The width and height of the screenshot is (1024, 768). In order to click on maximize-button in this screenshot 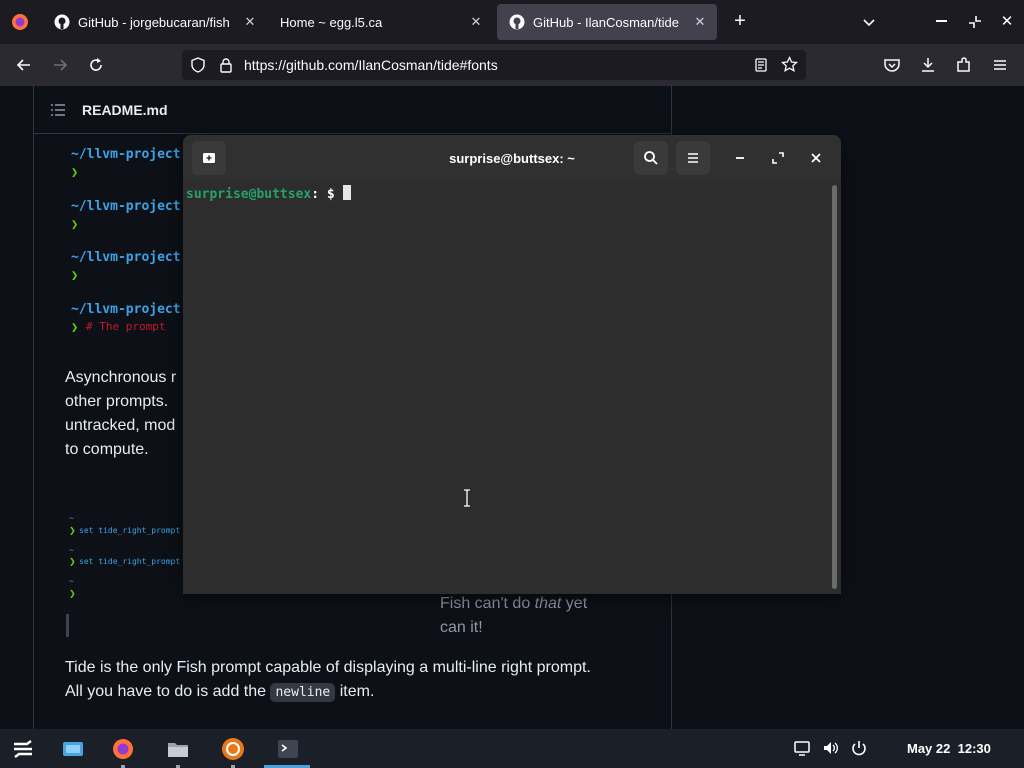, I will do `click(778, 158)`.